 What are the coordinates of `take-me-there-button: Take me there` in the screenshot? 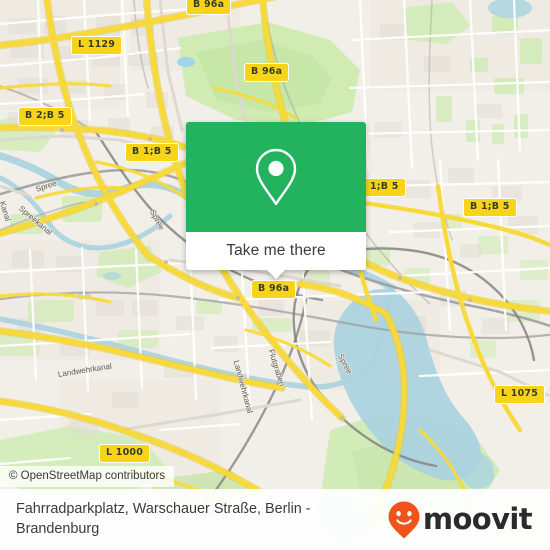 It's located at (276, 255).